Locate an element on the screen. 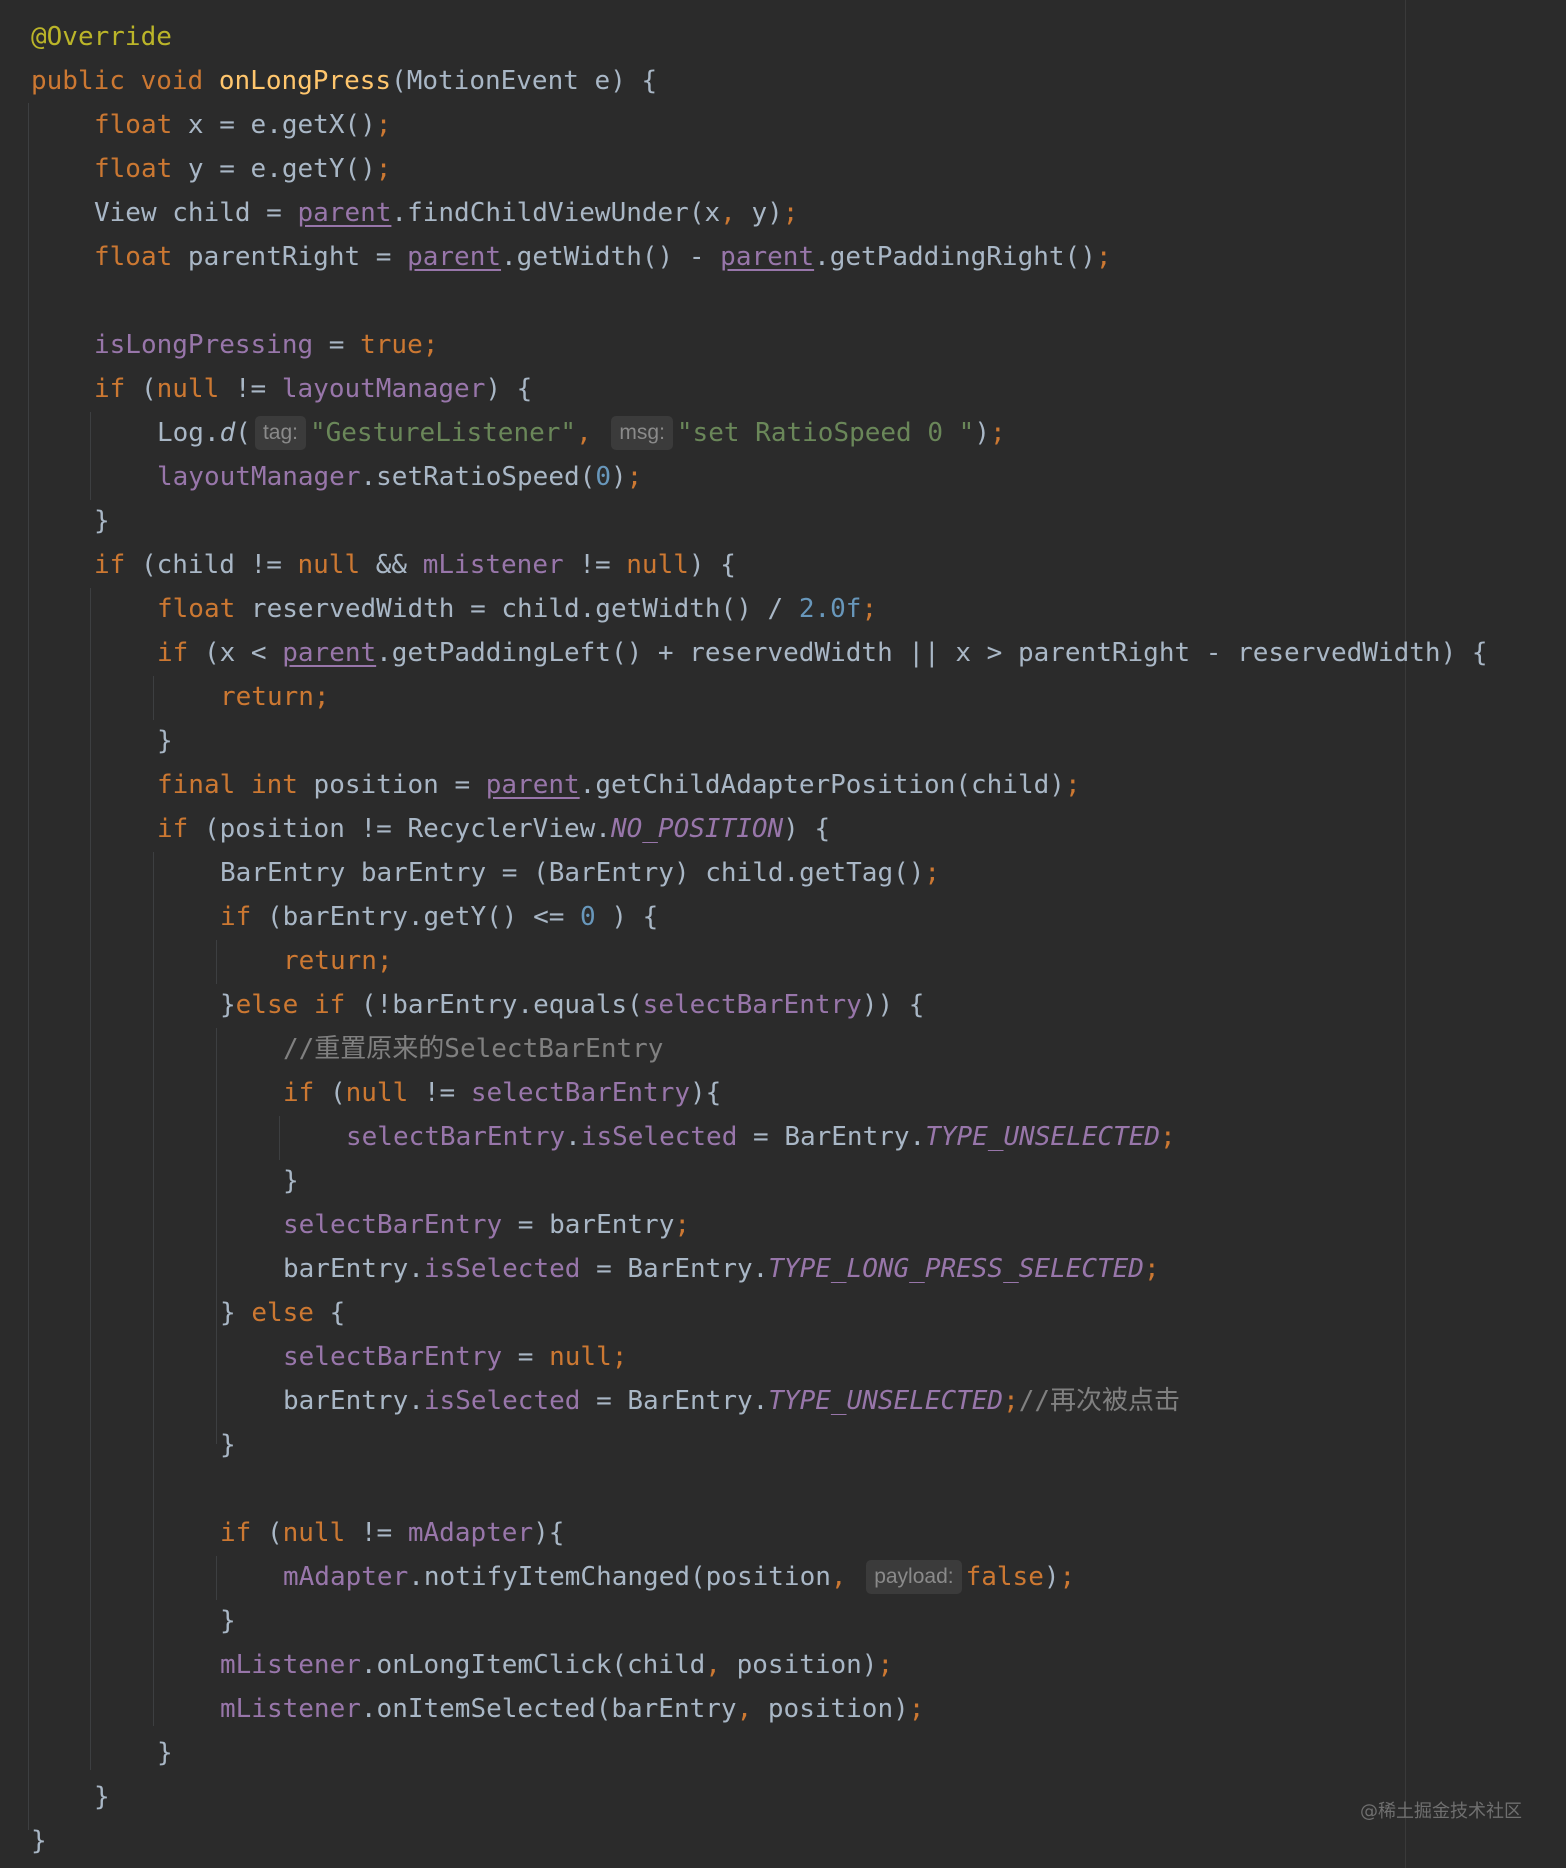  code-line: if (barEntry.getY() <= 0 ) { is located at coordinates (439, 917).